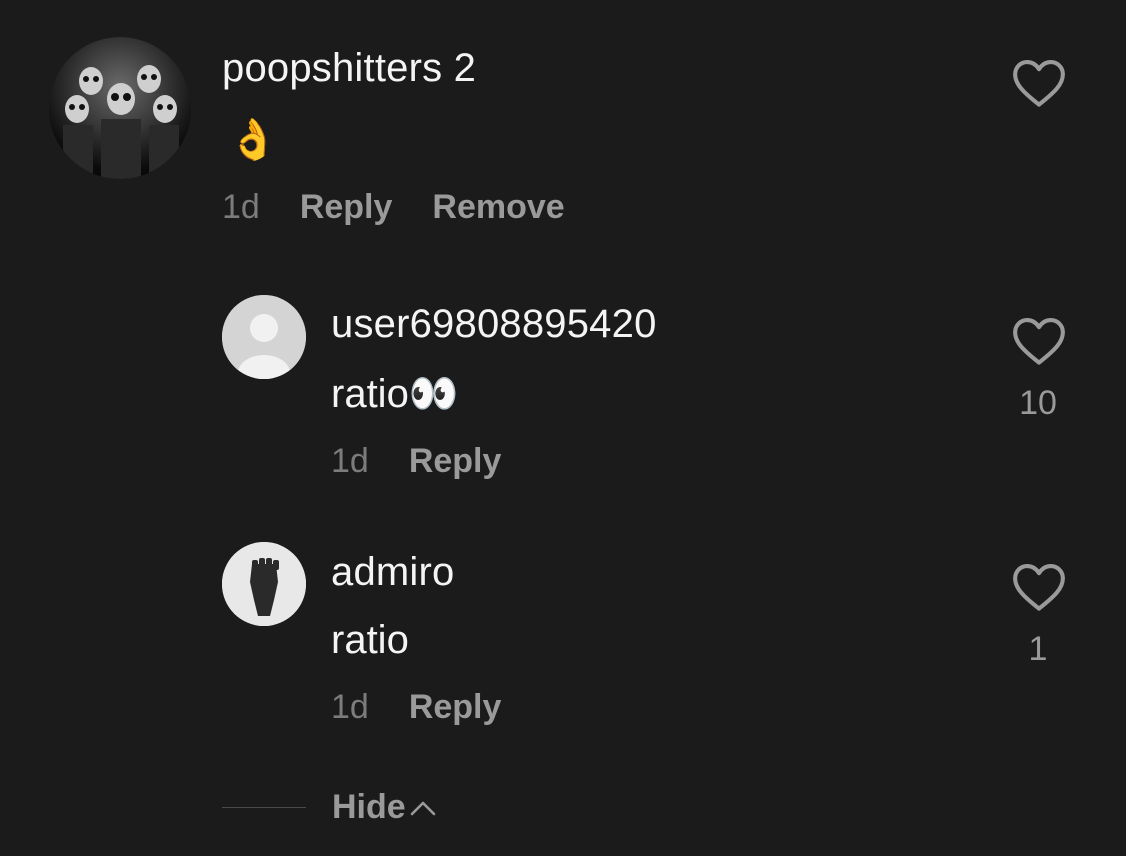 The width and height of the screenshot is (1126, 856). I want to click on default-user-icon, so click(264, 337).